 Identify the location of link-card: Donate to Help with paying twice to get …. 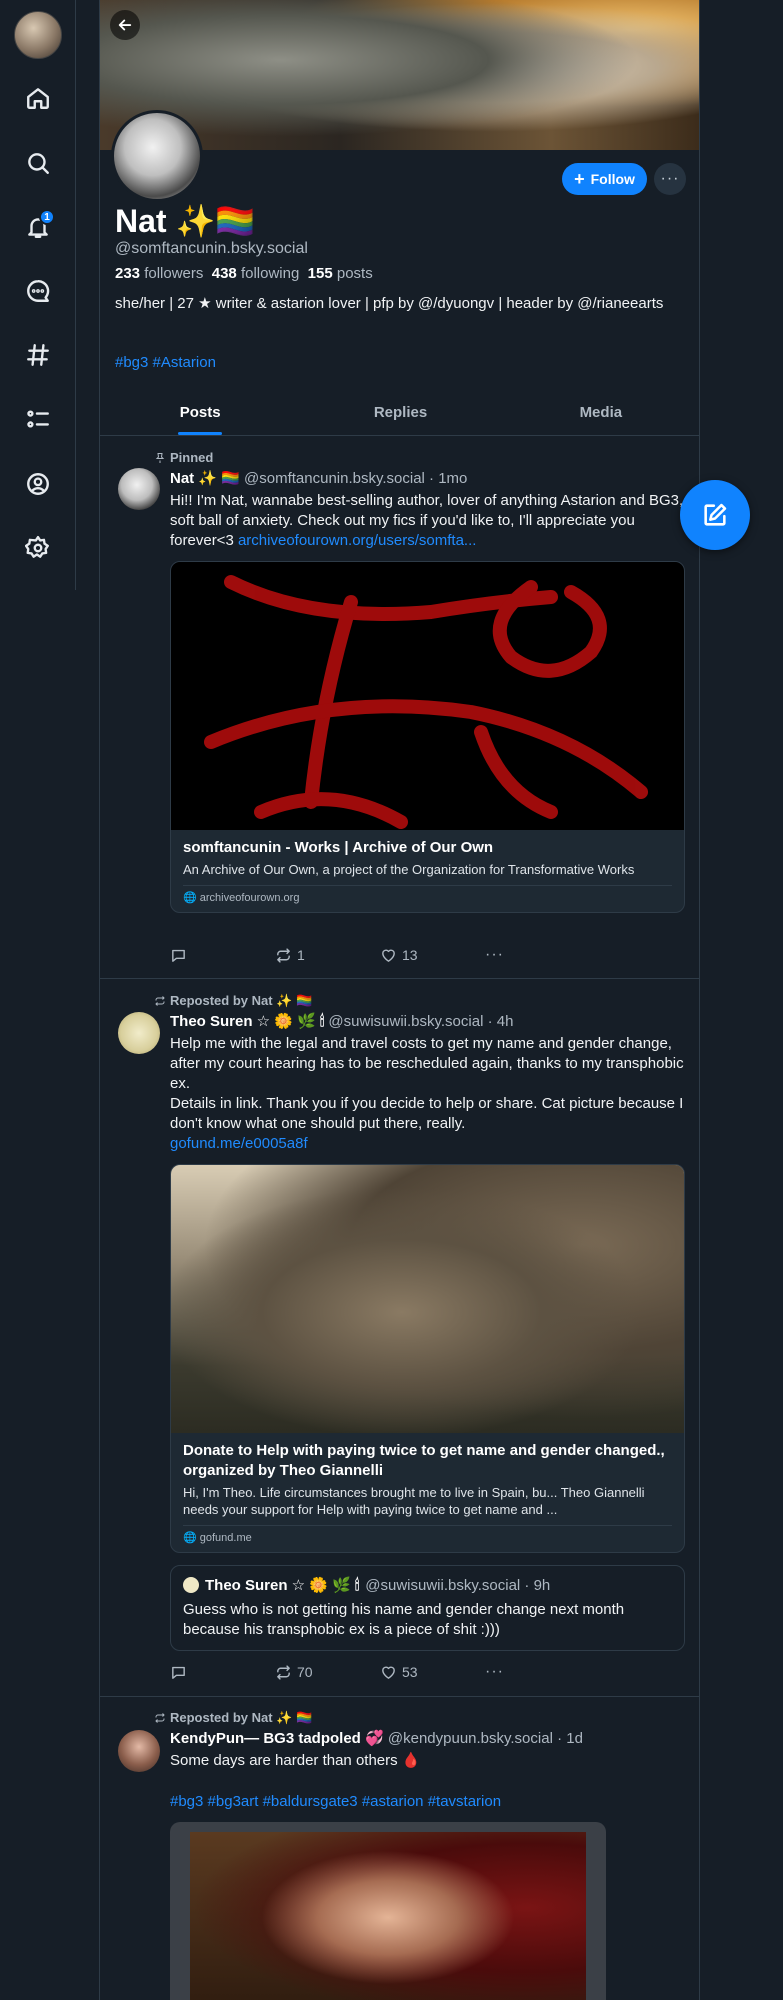
(427, 1358).